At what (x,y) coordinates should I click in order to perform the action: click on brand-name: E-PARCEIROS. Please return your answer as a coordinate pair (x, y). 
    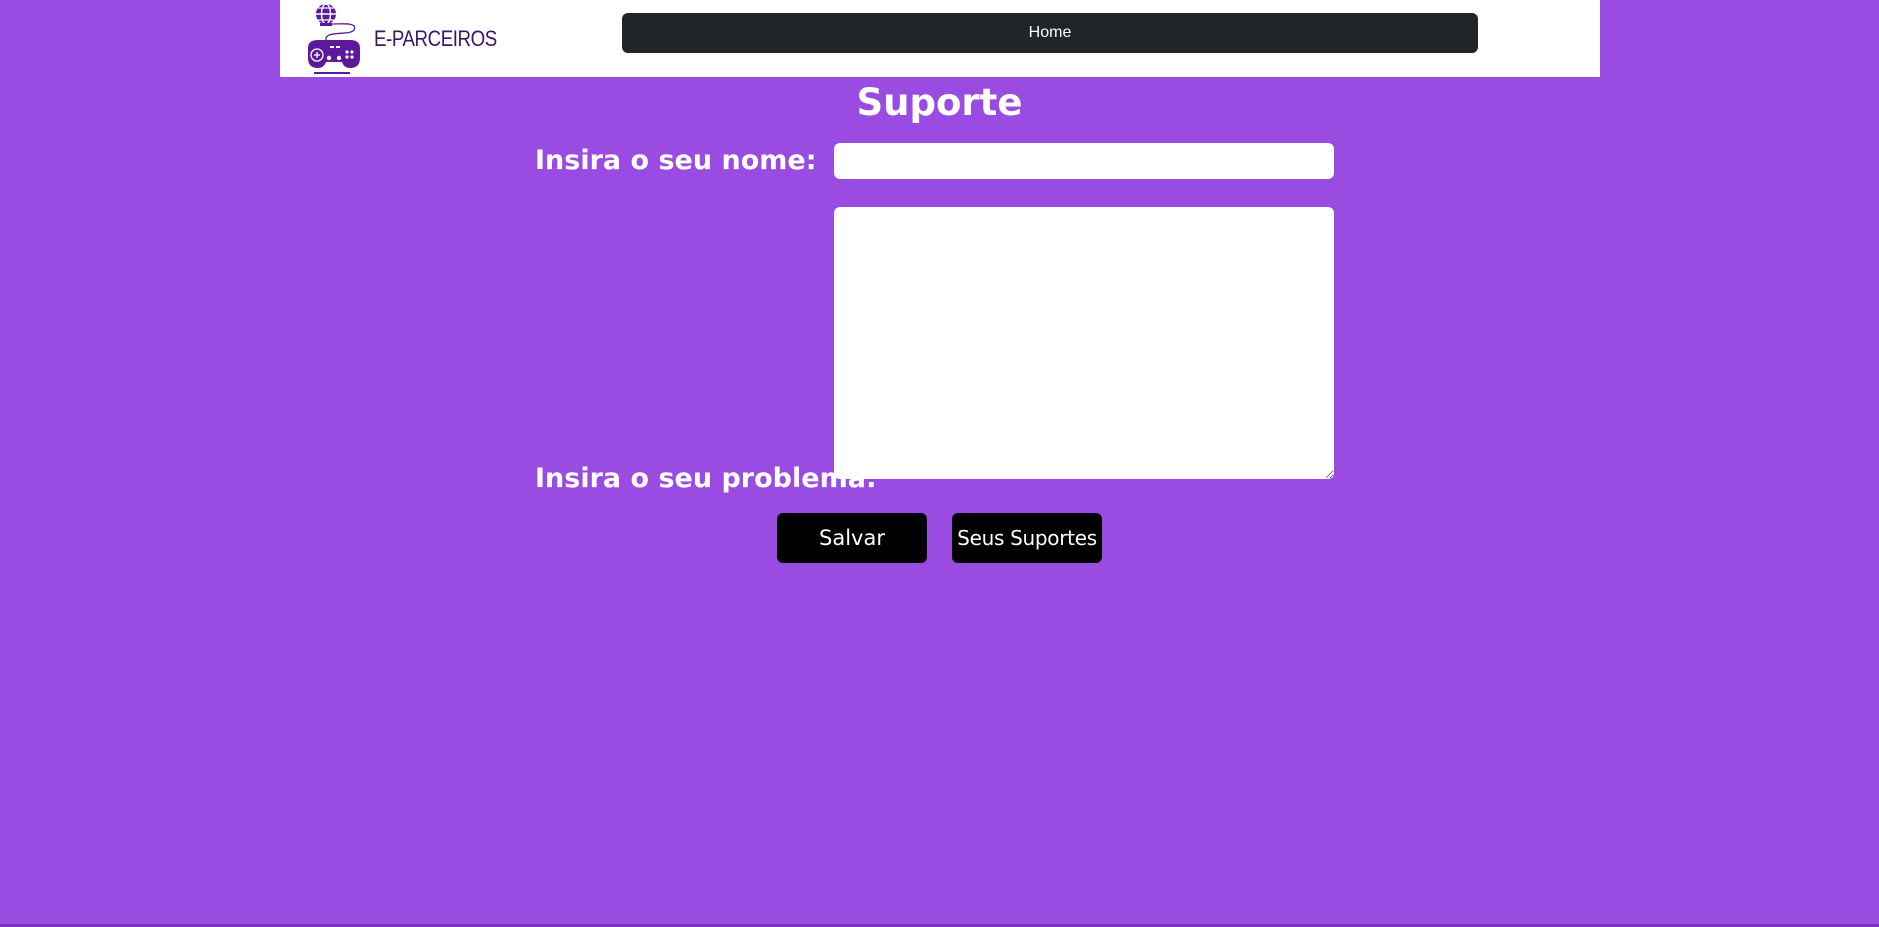
    Looking at the image, I should click on (435, 38).